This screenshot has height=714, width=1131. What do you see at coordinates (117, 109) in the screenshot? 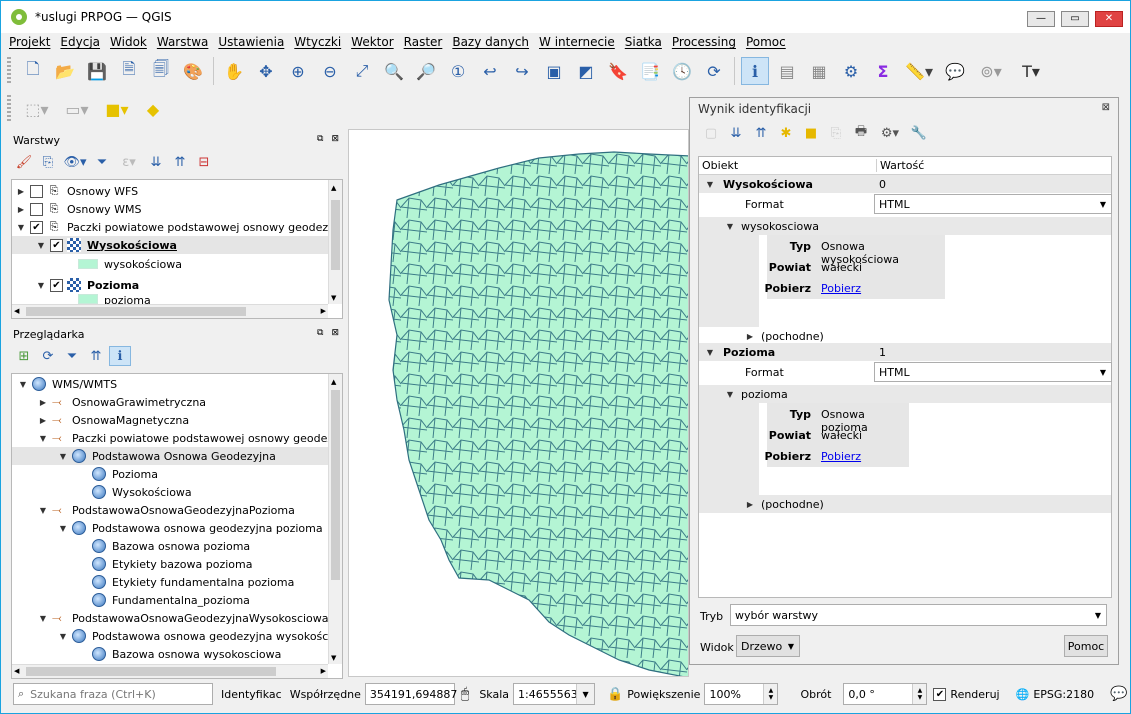
I see `deselect-all-icon: ■▾` at bounding box center [117, 109].